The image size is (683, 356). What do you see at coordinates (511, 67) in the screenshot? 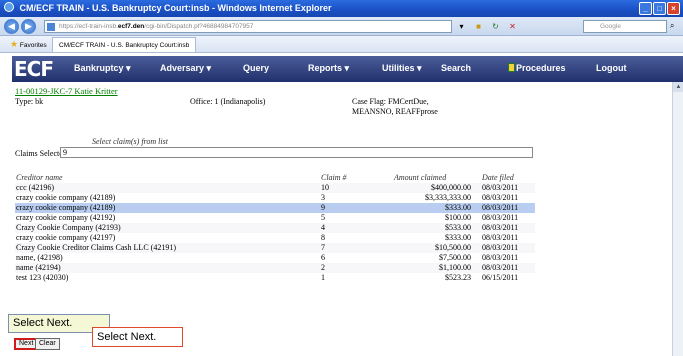
I see `procedures-icon` at bounding box center [511, 67].